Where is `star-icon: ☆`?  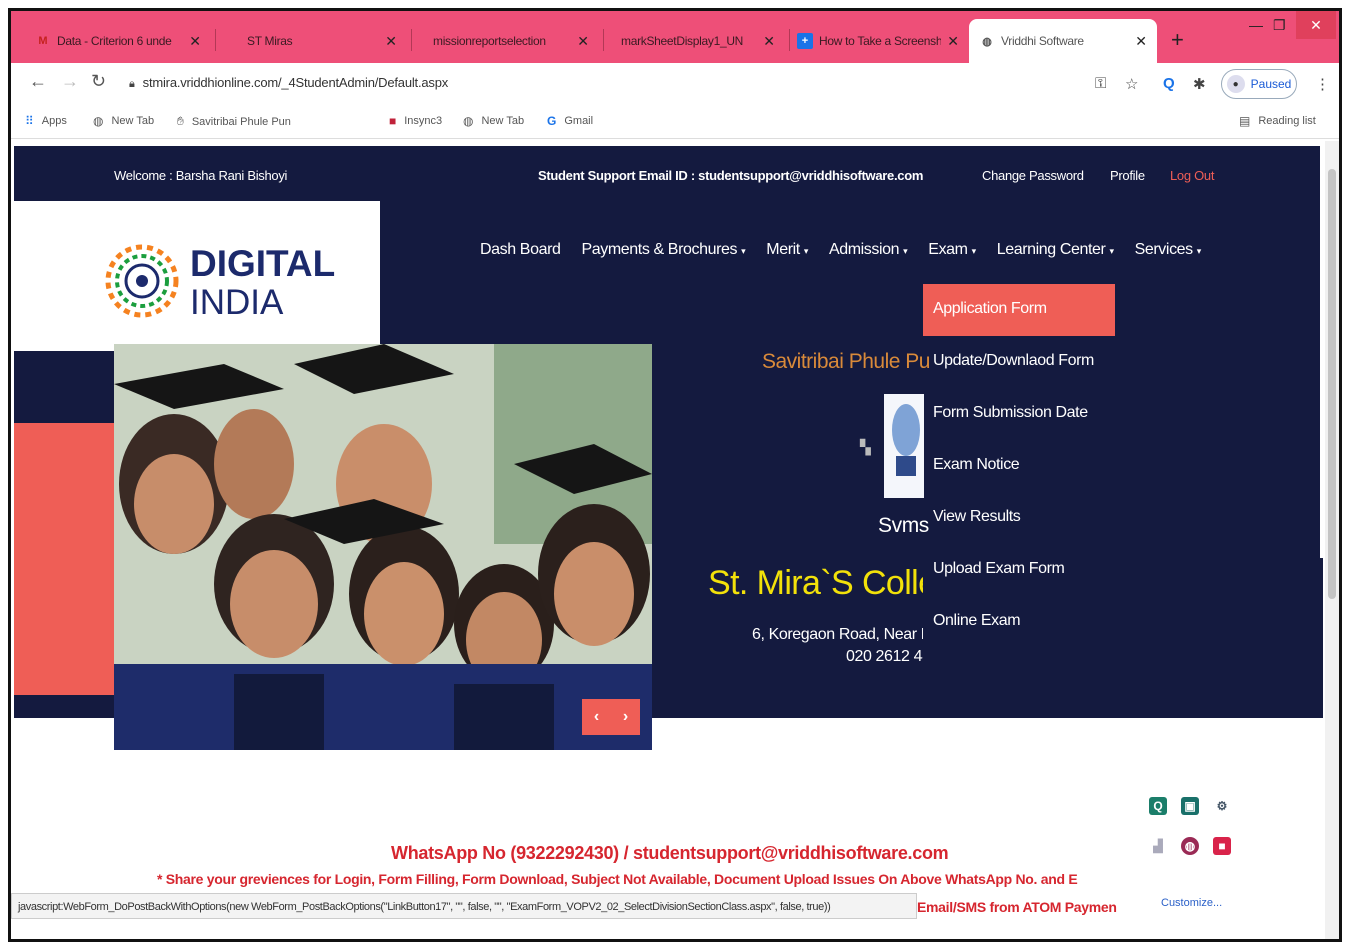 star-icon: ☆ is located at coordinates (1131, 84).